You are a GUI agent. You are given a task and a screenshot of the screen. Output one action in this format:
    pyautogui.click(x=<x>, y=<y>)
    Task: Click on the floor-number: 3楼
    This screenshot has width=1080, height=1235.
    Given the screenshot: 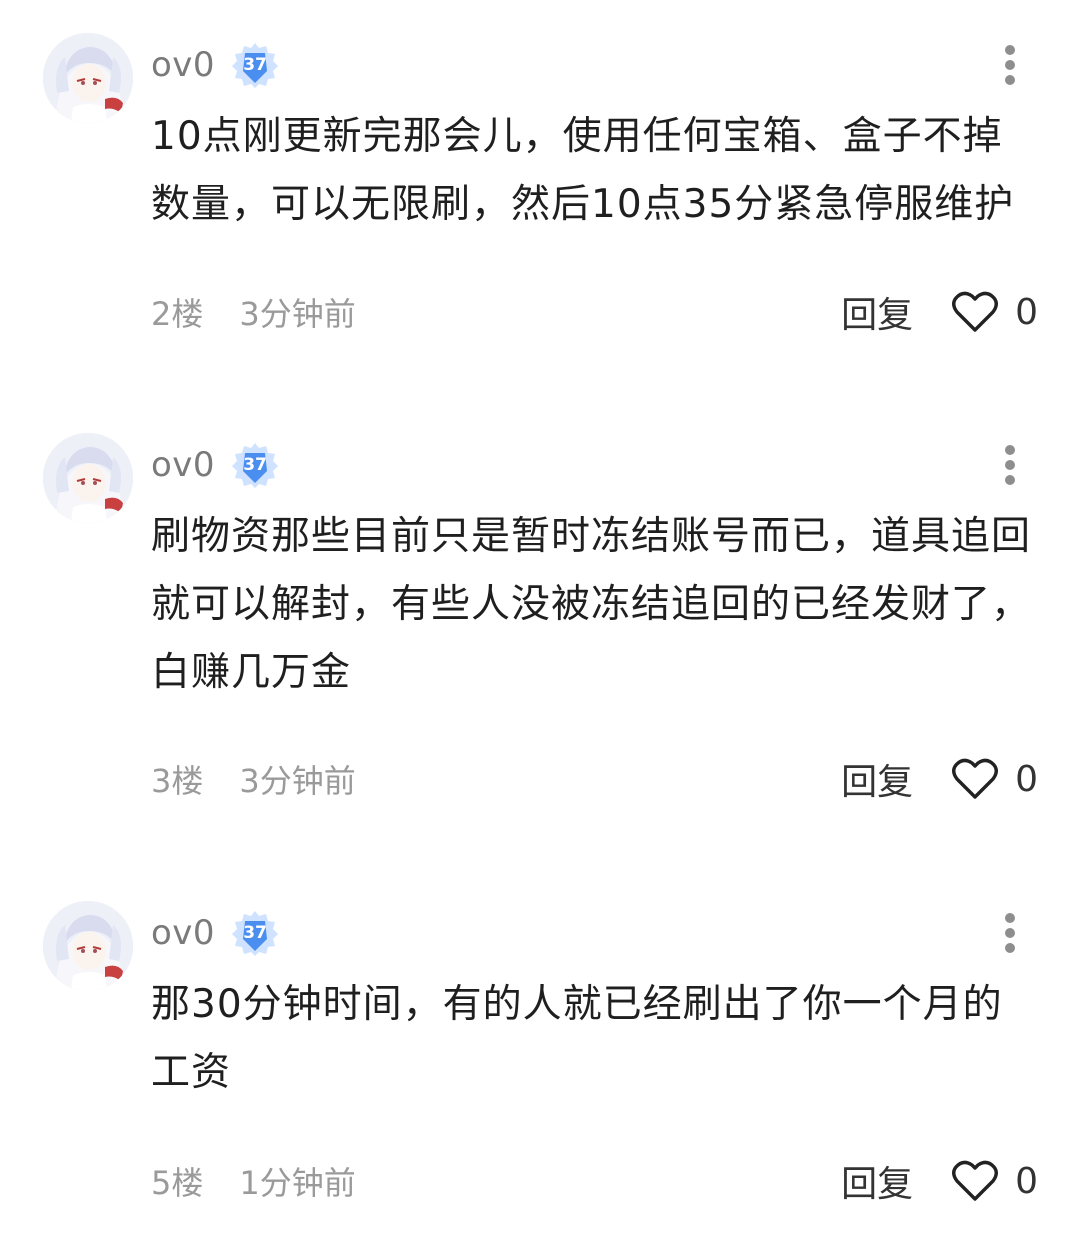 What is the action you would take?
    pyautogui.click(x=177, y=781)
    